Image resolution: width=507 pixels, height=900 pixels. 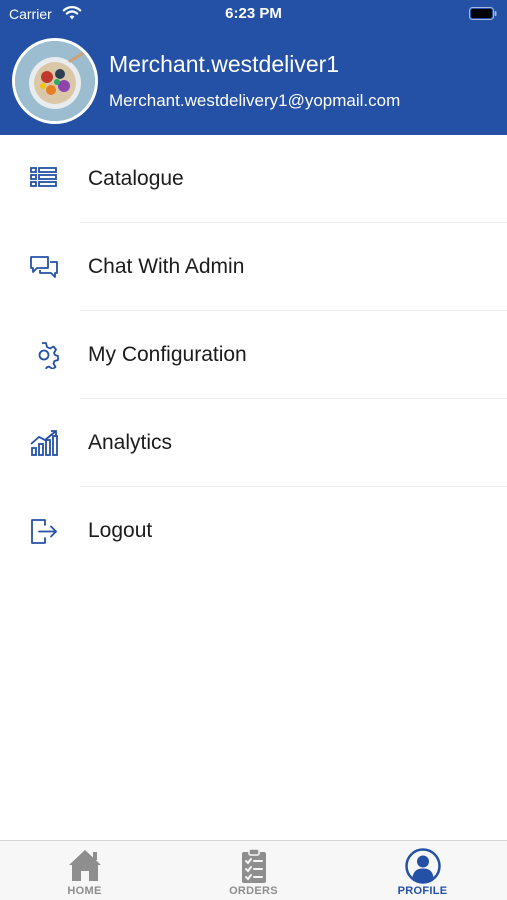 I want to click on food-bowl-photo-icon, so click(x=55, y=81).